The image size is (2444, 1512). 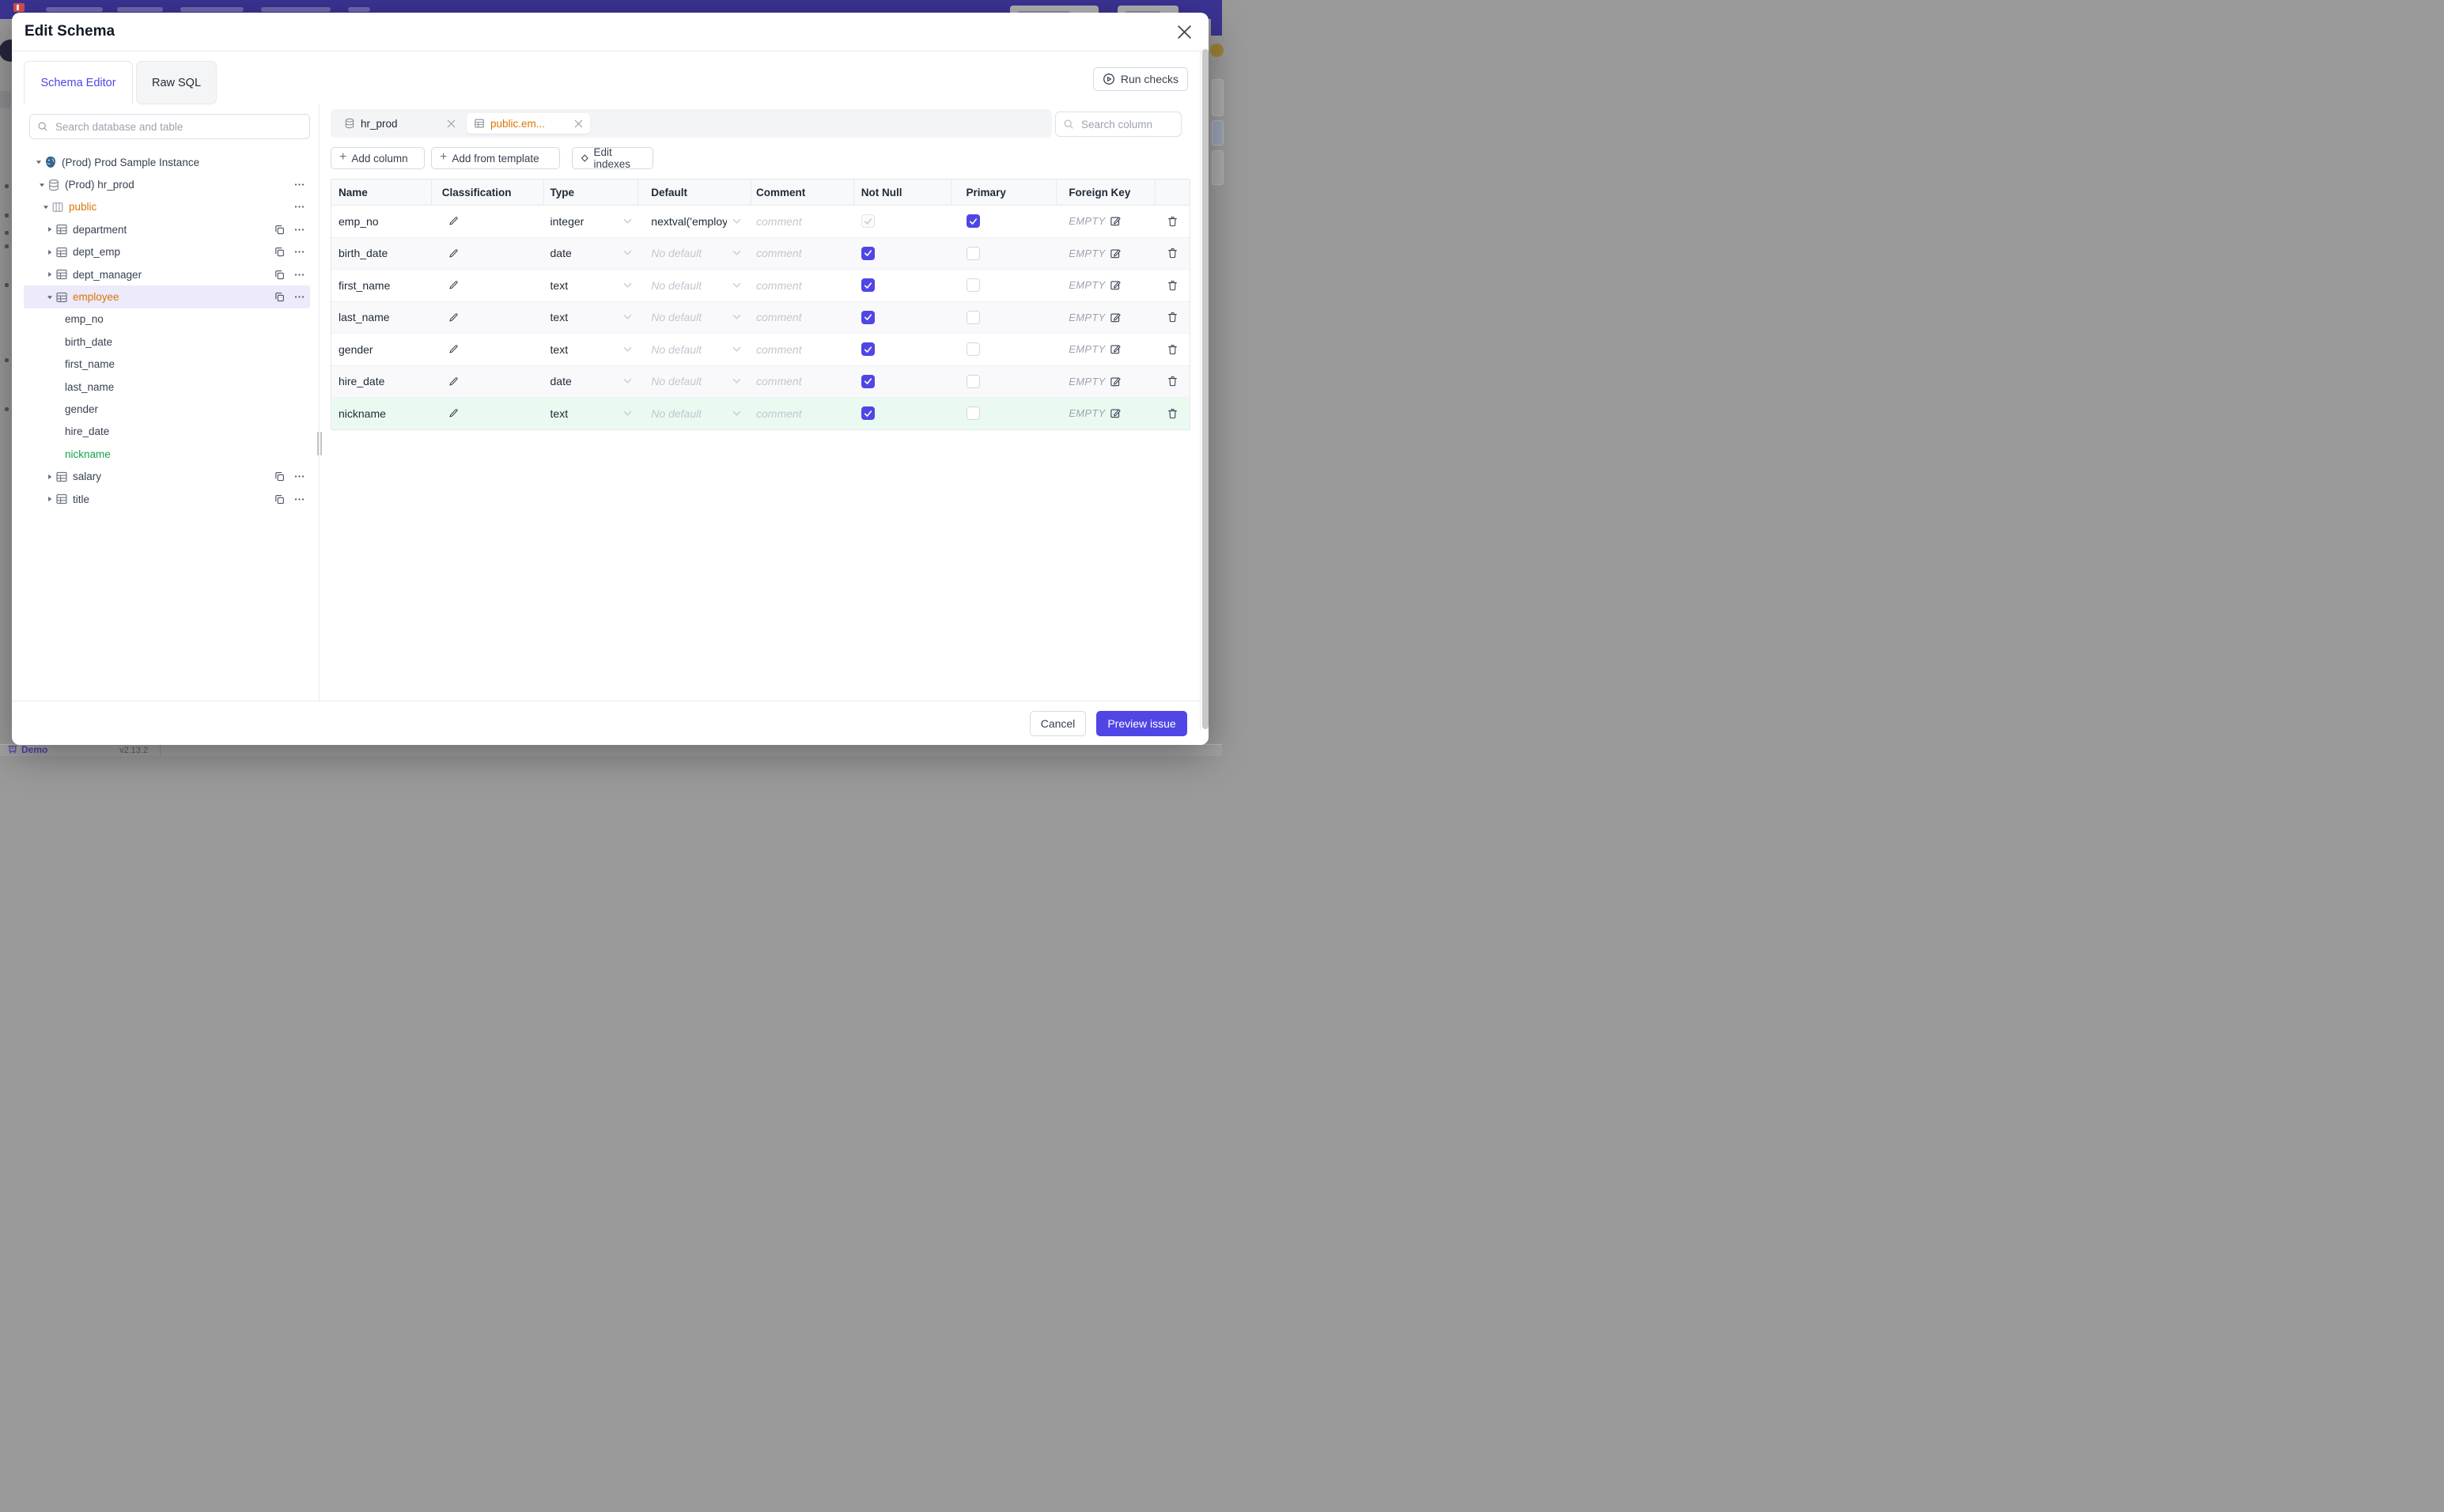 What do you see at coordinates (1205, 389) in the screenshot?
I see `modal-scrollbar` at bounding box center [1205, 389].